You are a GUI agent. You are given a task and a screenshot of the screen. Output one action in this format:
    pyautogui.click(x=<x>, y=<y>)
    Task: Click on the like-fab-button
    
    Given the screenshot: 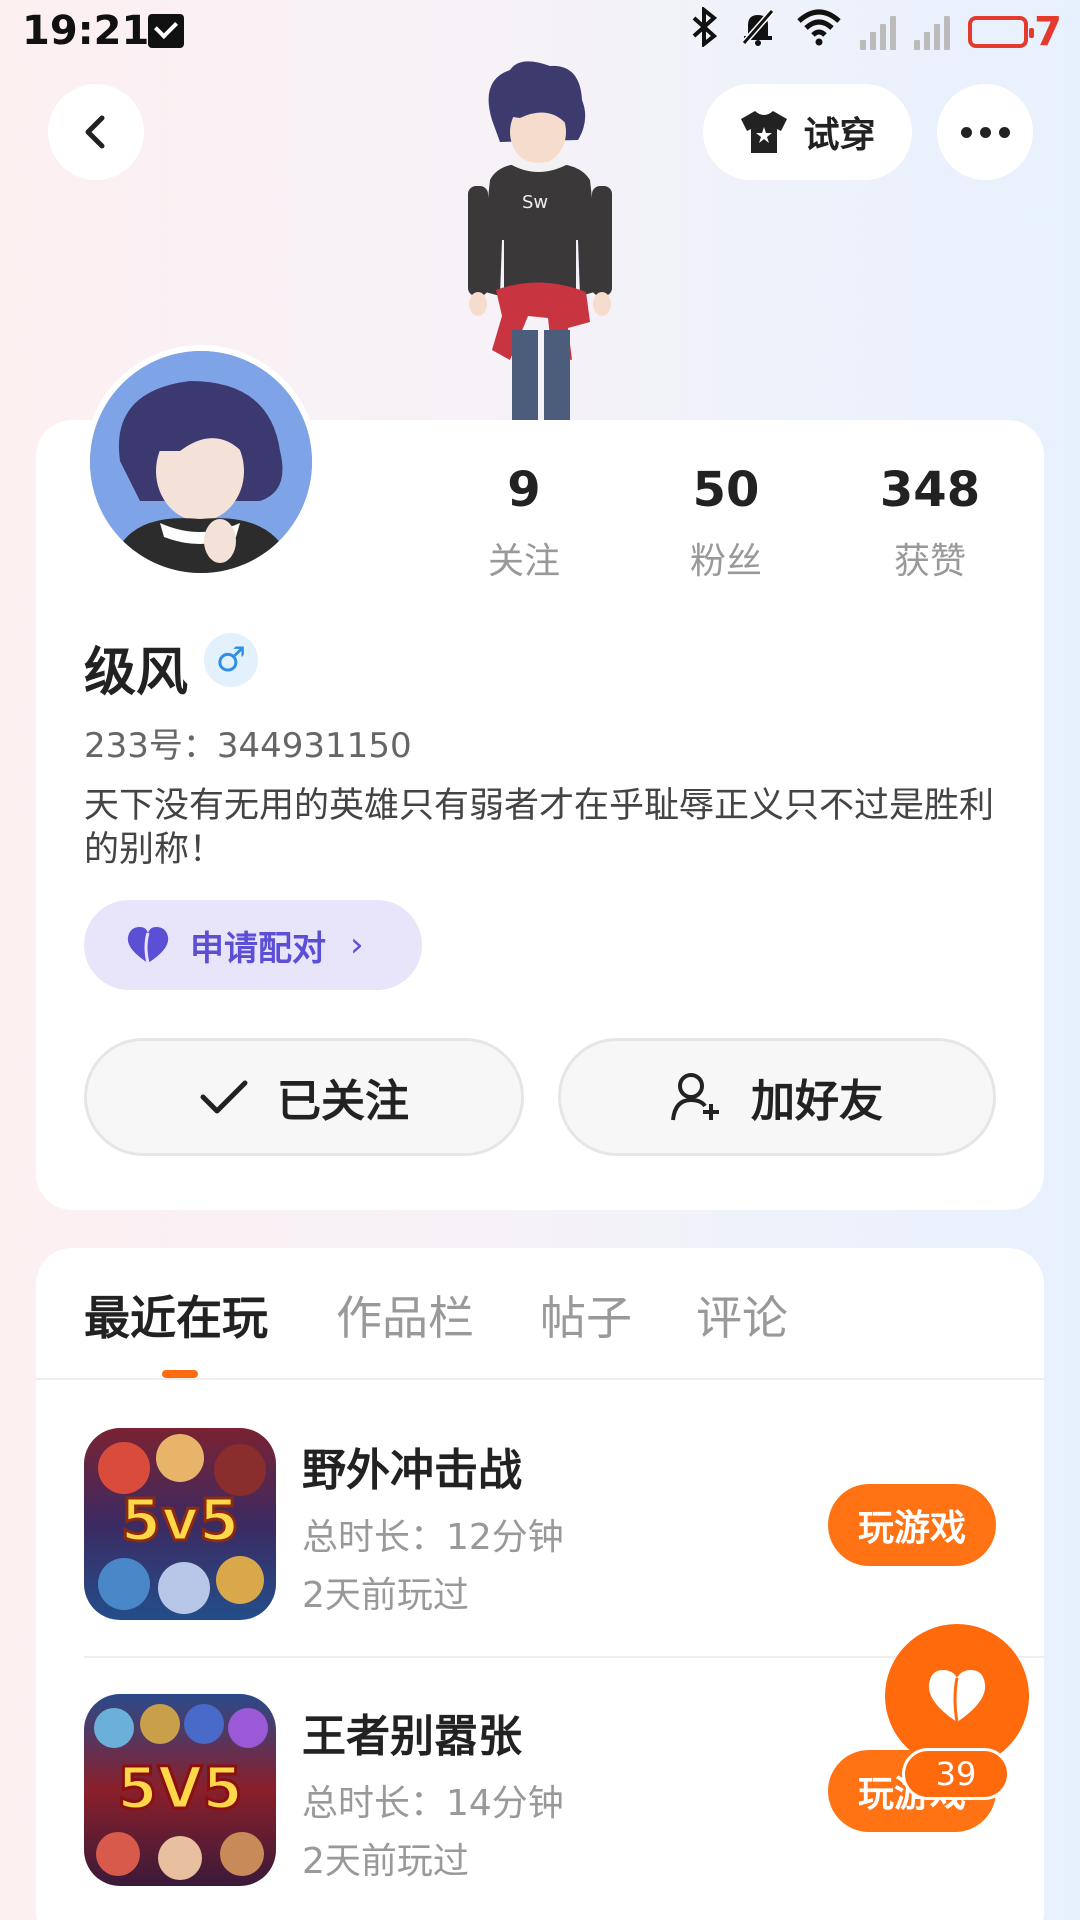 What is the action you would take?
    pyautogui.click(x=957, y=1696)
    